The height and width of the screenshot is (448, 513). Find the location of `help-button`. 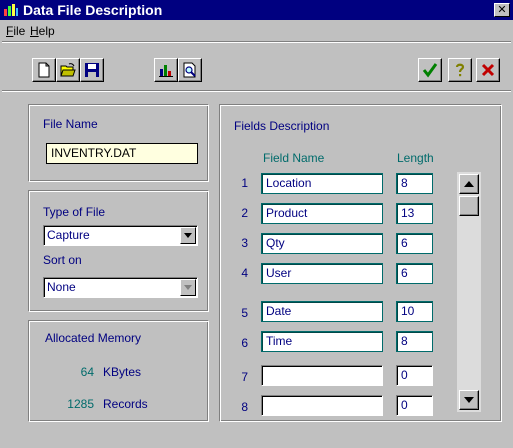

help-button is located at coordinates (460, 70).